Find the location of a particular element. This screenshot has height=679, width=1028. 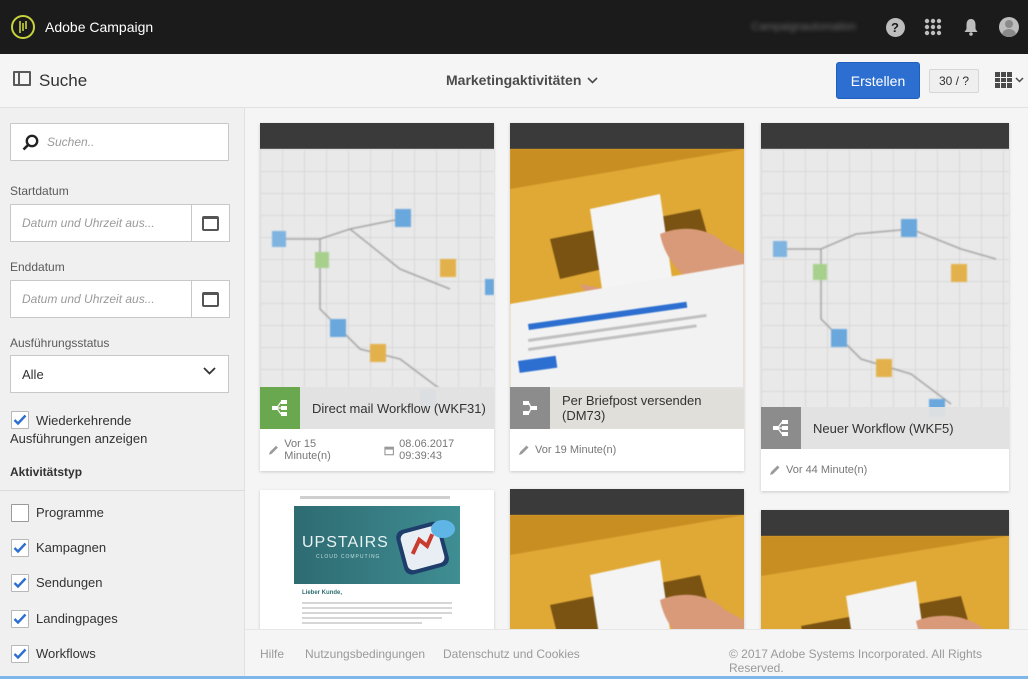

org-name: Campaignautomation is located at coordinates (803, 27).